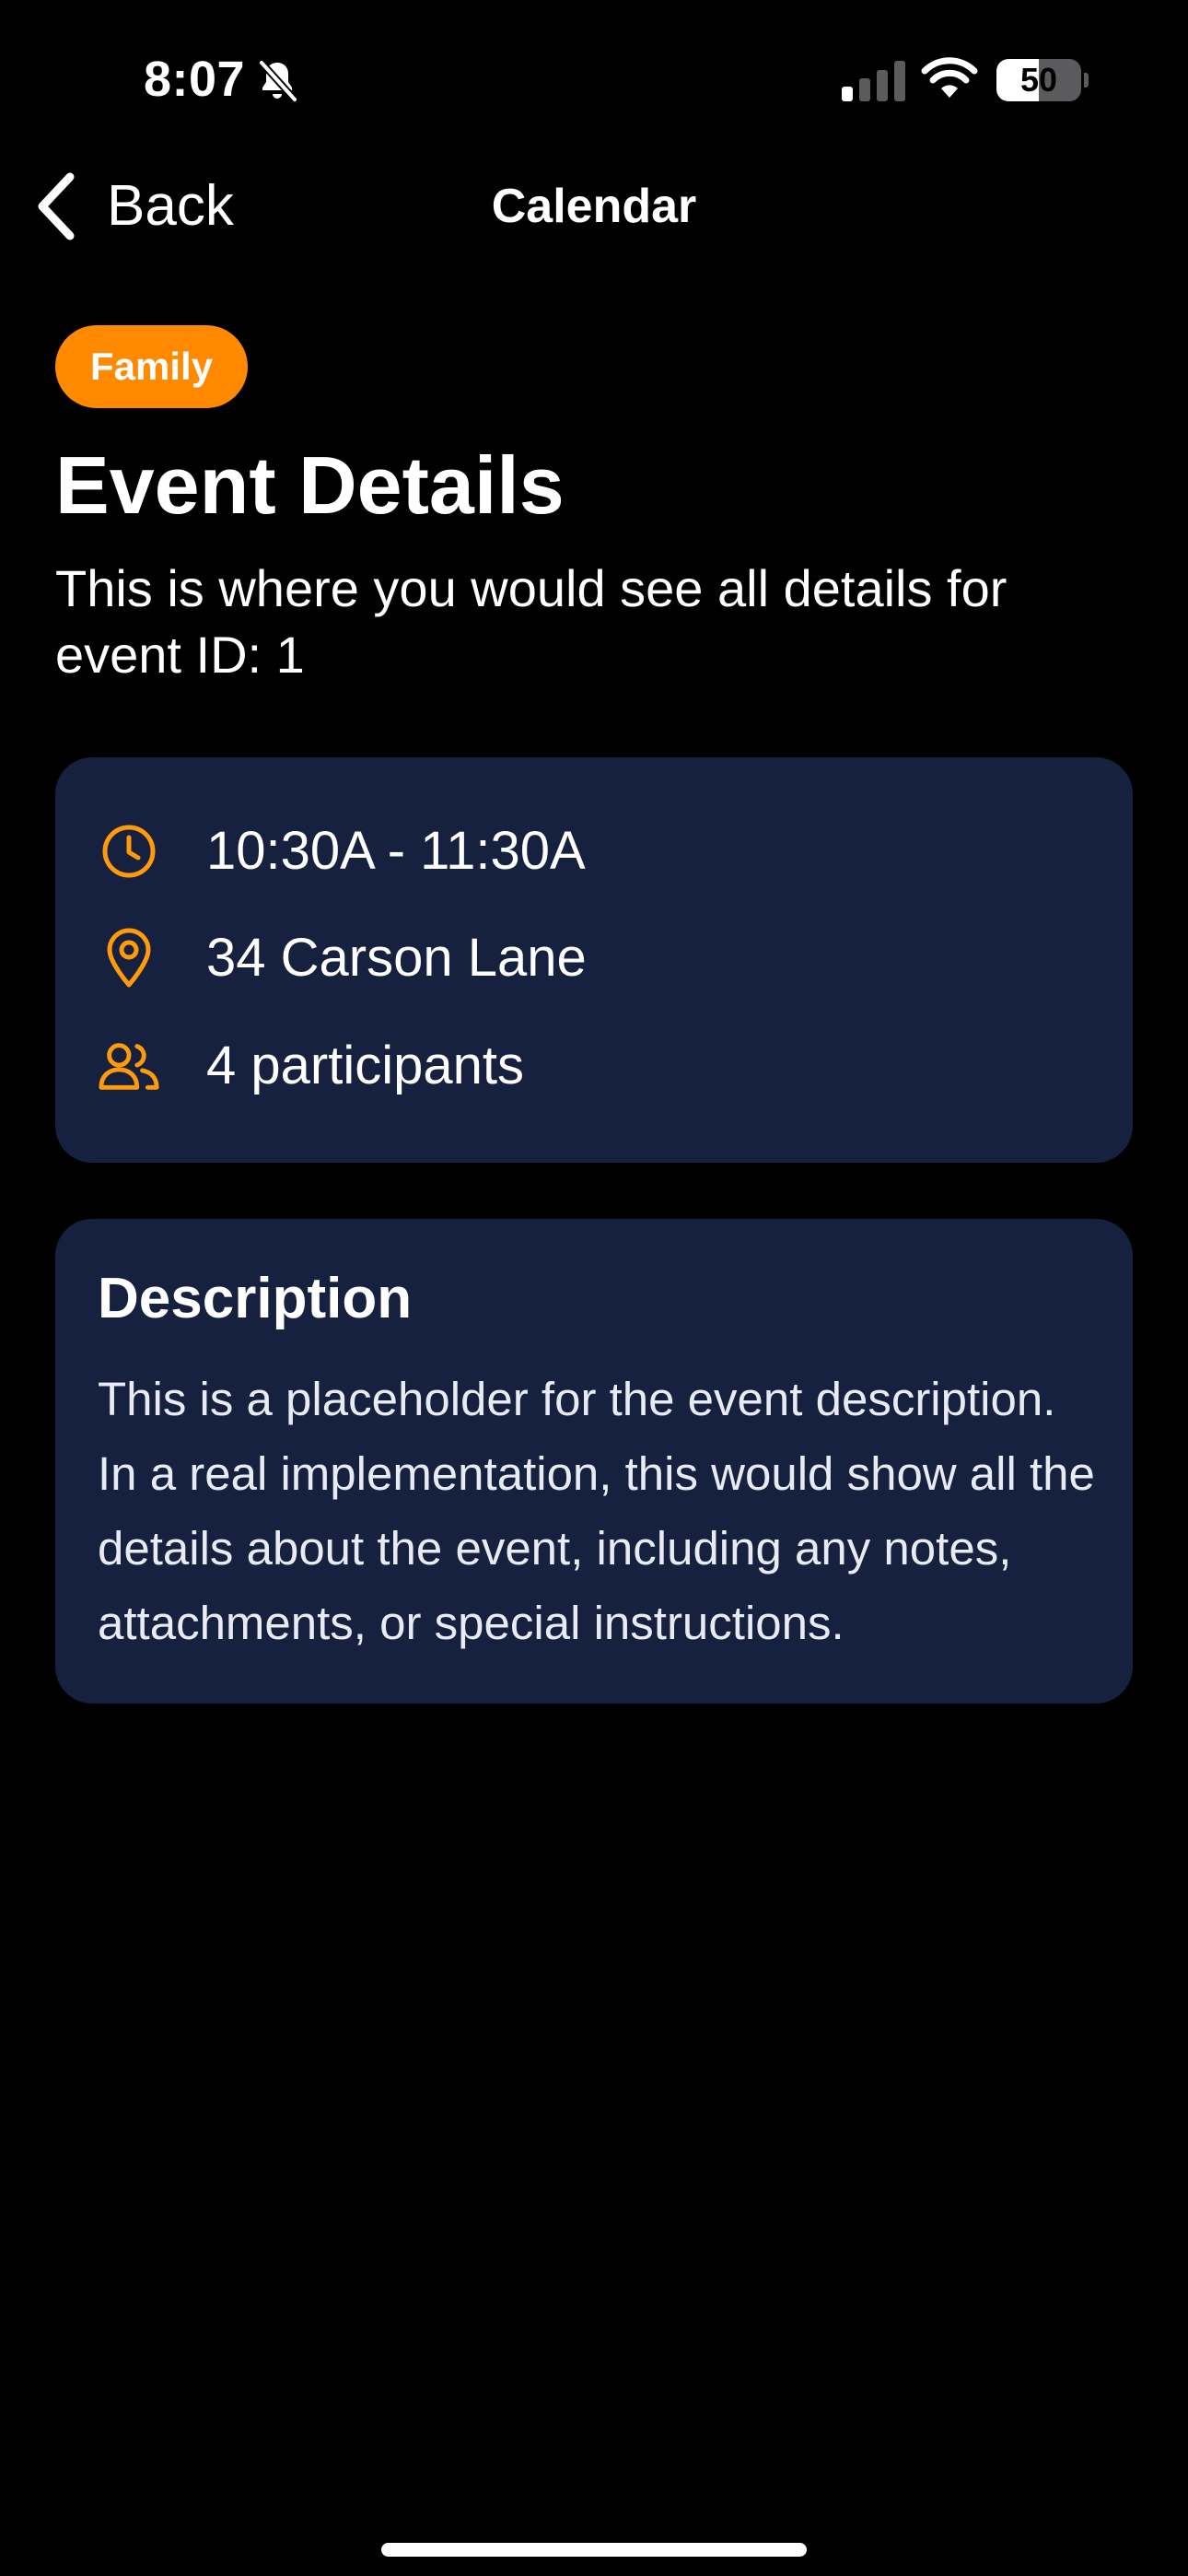 This screenshot has height=2576, width=1188. I want to click on description-heading: Description, so click(256, 1298).